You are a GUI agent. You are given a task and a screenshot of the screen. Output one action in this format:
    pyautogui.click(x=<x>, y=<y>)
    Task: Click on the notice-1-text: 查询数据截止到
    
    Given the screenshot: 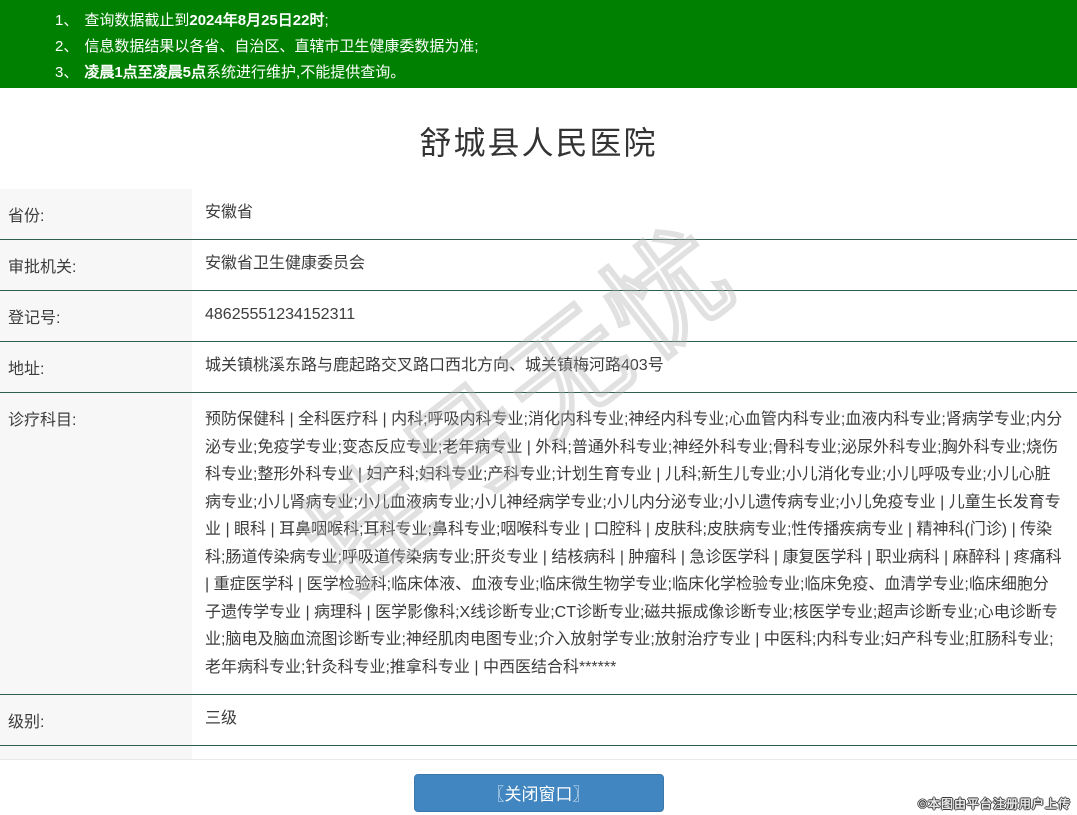 What is the action you would take?
    pyautogui.click(x=137, y=20)
    